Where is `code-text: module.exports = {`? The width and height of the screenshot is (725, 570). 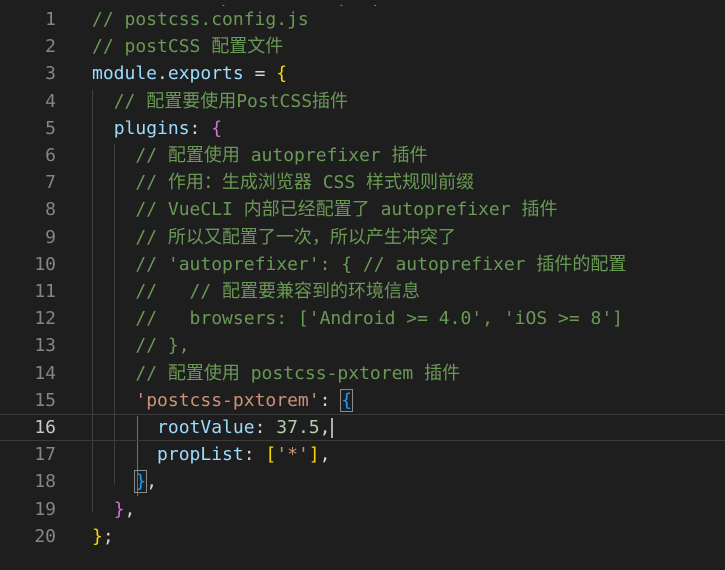
code-text: module.exports = { is located at coordinates (189, 73).